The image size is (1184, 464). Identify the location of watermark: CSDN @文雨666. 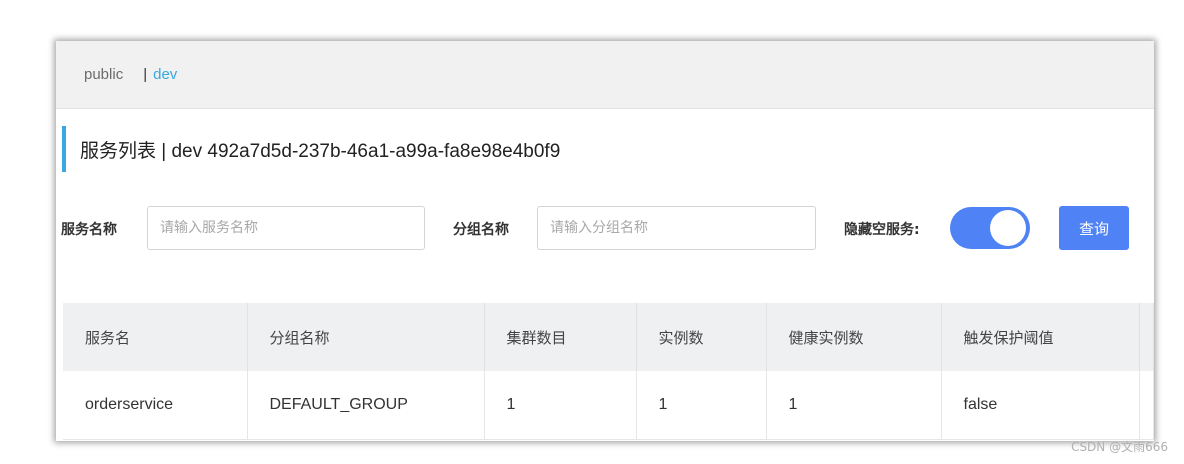
(1119, 447).